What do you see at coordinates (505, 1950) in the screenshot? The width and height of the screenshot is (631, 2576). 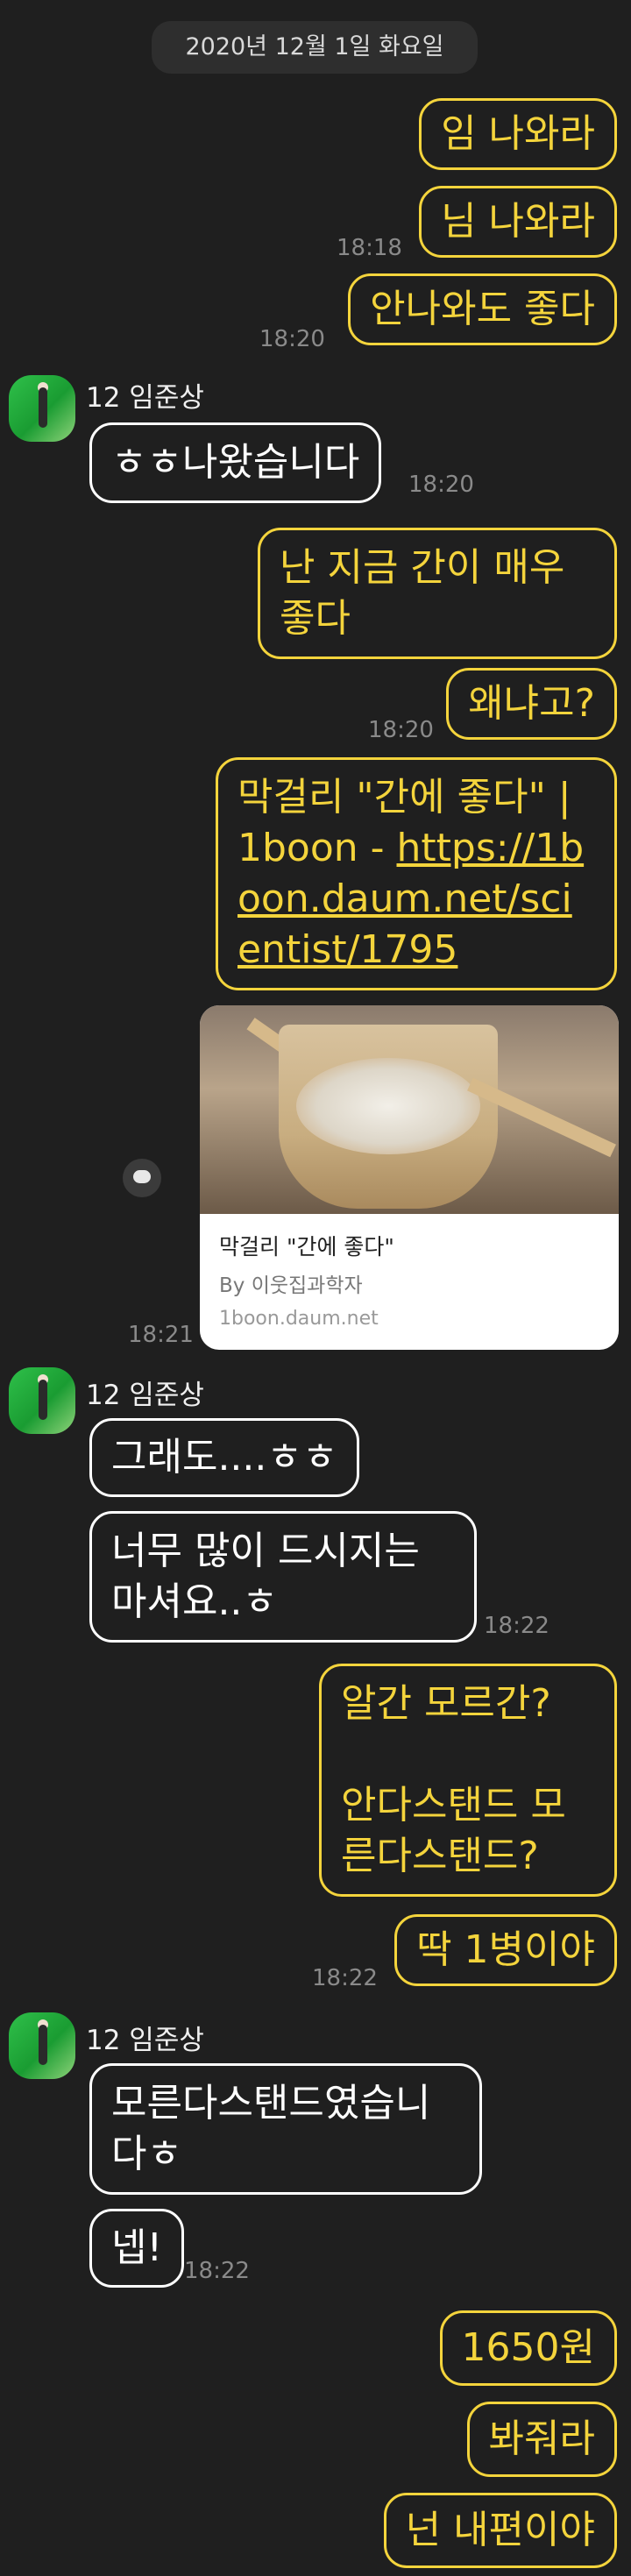 I see `my-message: 딱 1병이야` at bounding box center [505, 1950].